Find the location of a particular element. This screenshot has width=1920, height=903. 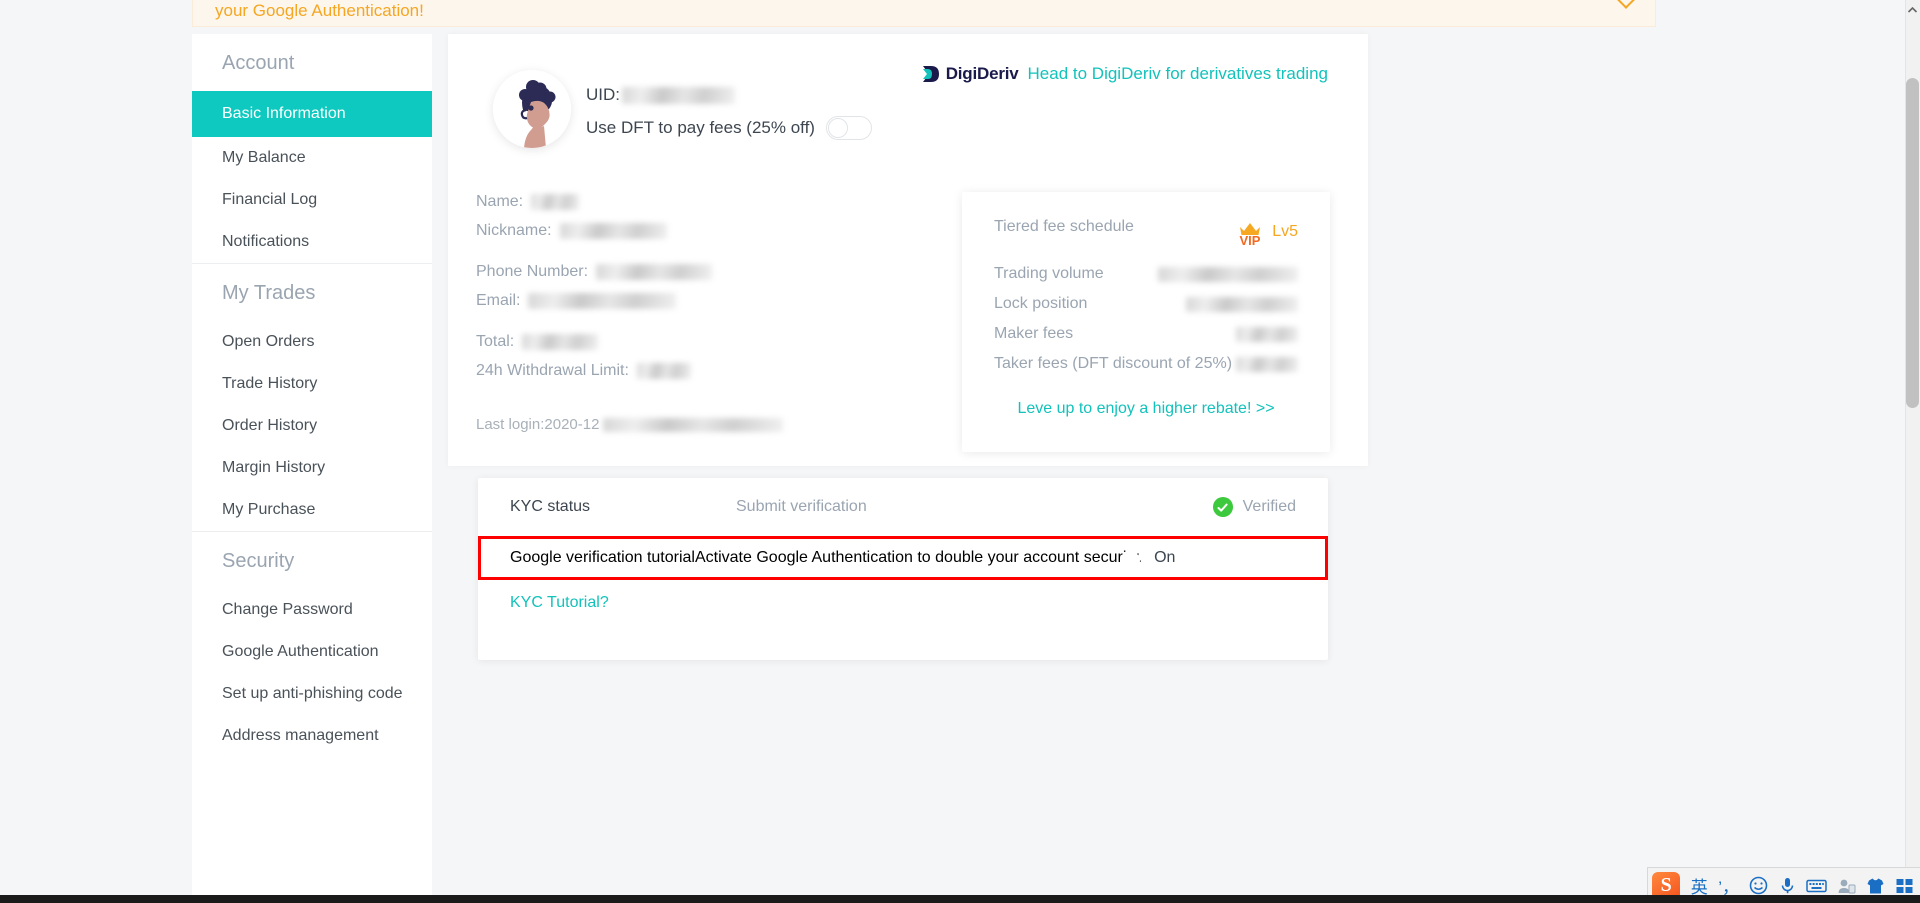

fee-row-label: Maker fees is located at coordinates (1034, 333).